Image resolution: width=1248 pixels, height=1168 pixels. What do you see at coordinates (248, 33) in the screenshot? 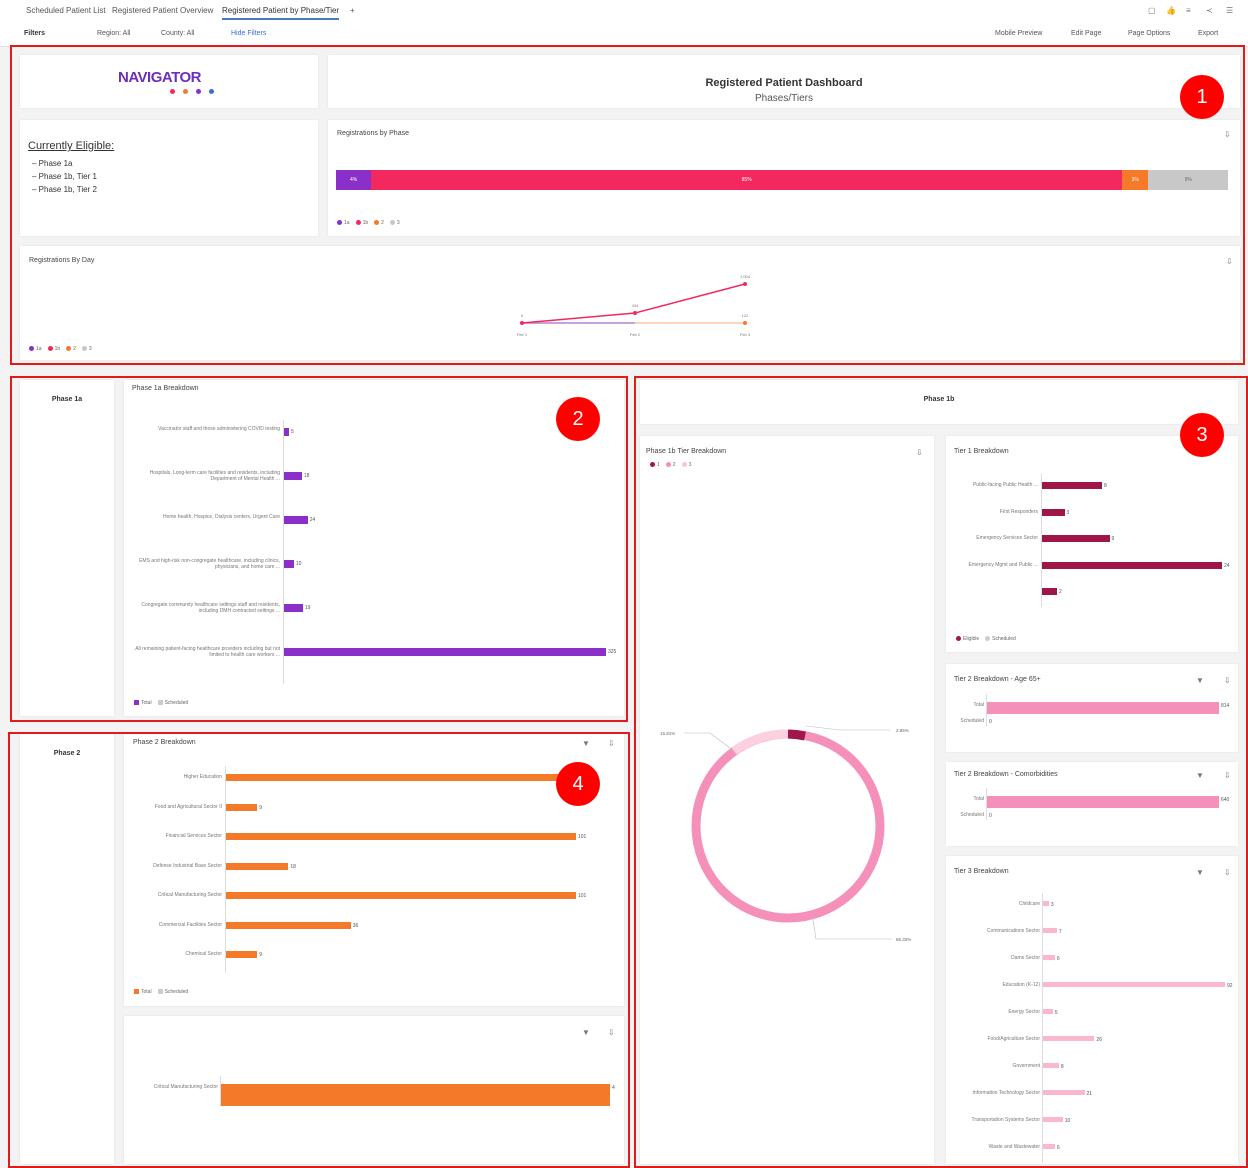
I see `hide-filters-link: Hide Filters` at bounding box center [248, 33].